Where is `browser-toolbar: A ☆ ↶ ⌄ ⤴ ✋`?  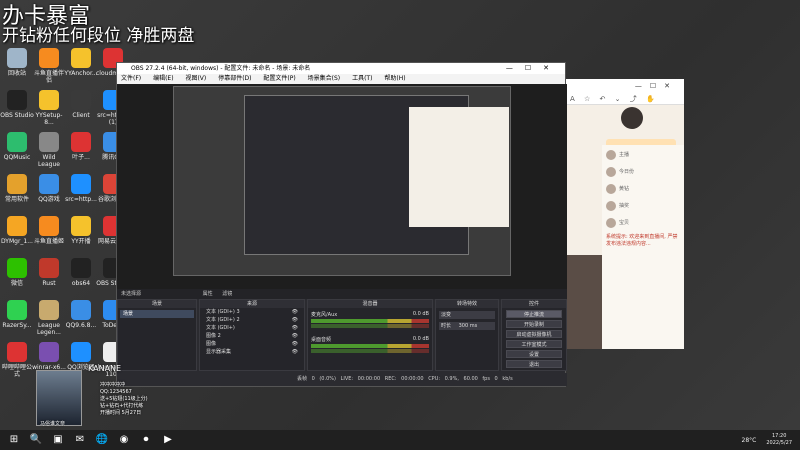 browser-toolbar: A ☆ ↶ ⌄ ⤴ ✋ is located at coordinates (625, 99).